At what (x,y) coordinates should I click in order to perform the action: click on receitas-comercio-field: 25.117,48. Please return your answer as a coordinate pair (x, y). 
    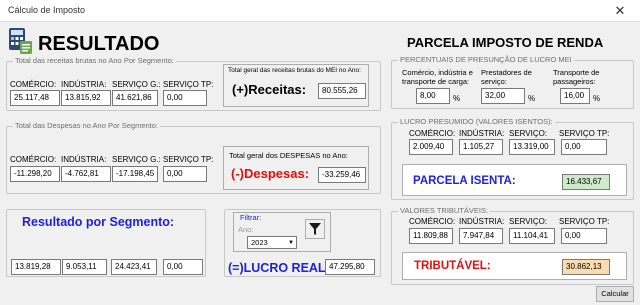
    Looking at the image, I should click on (35, 98).